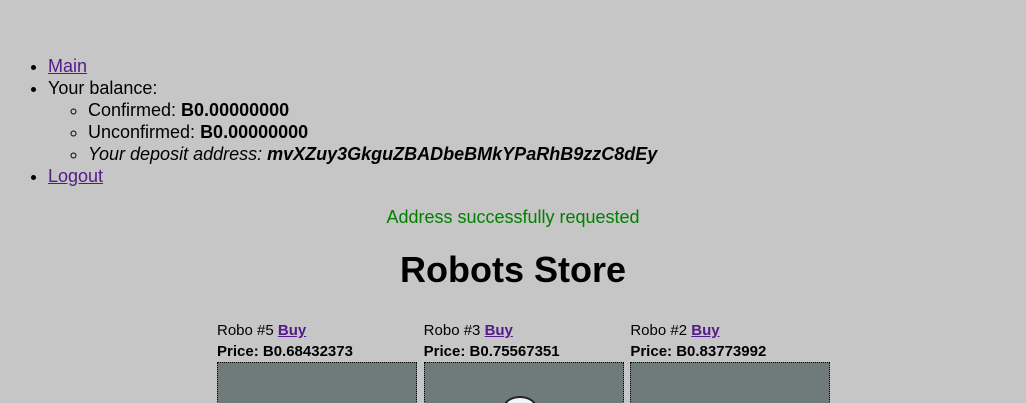 Image resolution: width=1026 pixels, height=403 pixels. What do you see at coordinates (352, 176) in the screenshot?
I see `nav-item-logout: Logout` at bounding box center [352, 176].